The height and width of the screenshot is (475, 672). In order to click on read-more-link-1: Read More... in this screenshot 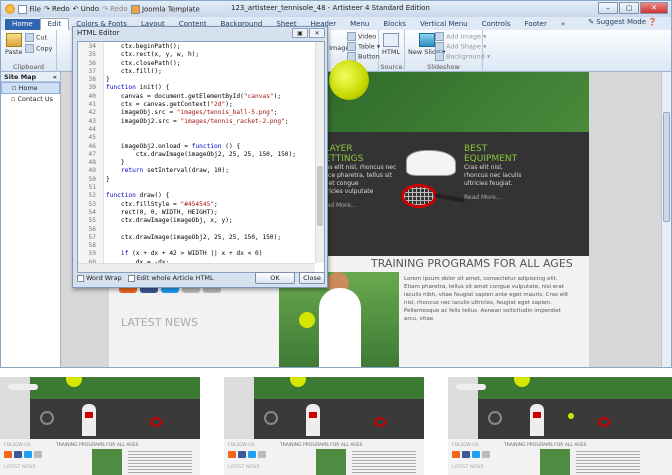, I will do `click(359, 206)`.